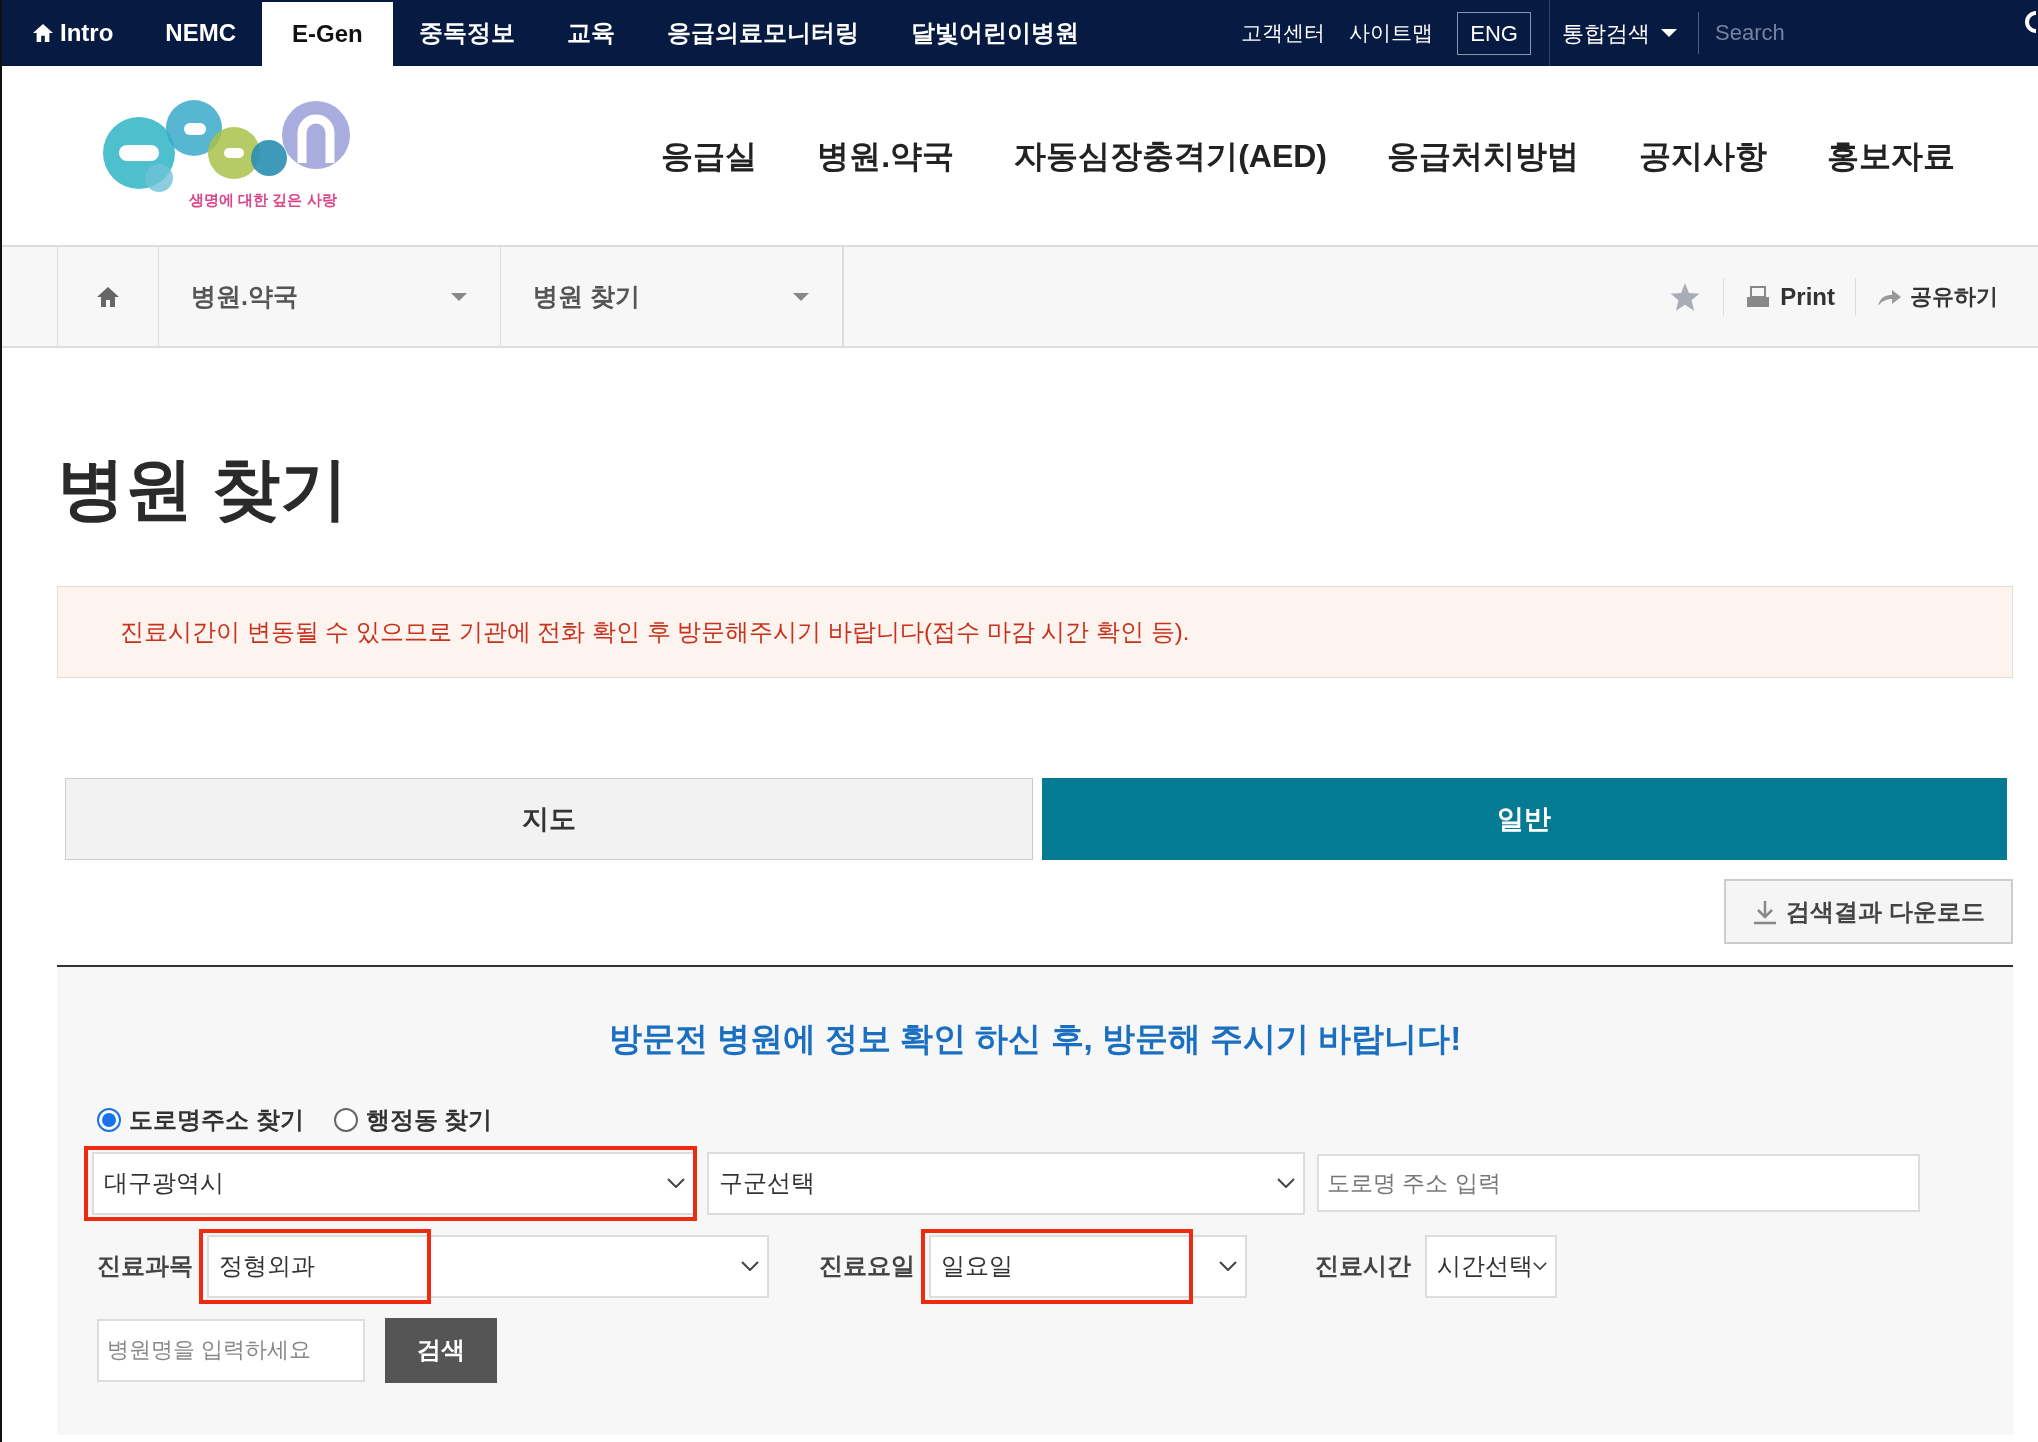  Describe the element at coordinates (1758, 296) in the screenshot. I see `printer-icon` at that location.